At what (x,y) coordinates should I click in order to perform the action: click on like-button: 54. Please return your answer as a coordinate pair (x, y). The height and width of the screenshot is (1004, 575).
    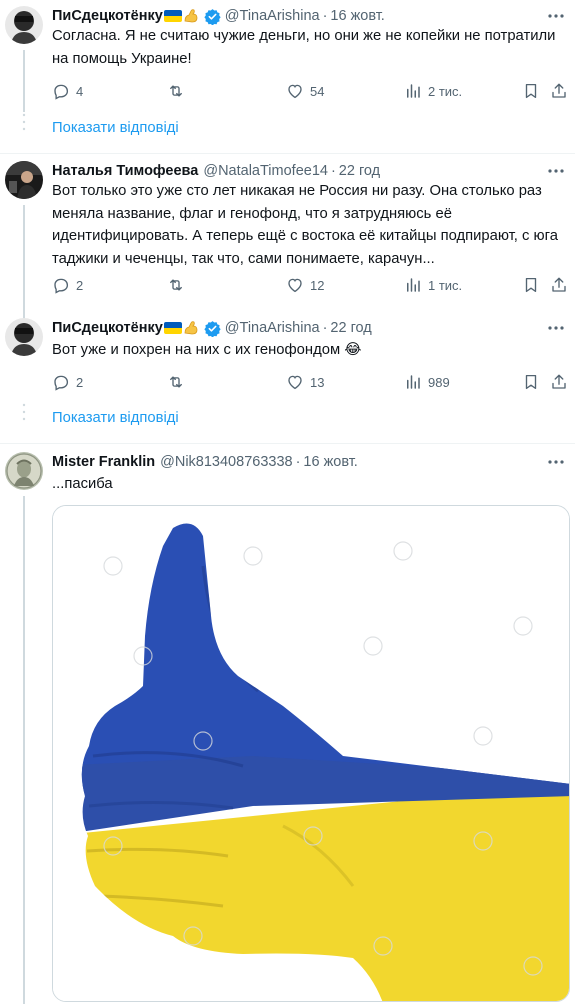
    Looking at the image, I should click on (305, 91).